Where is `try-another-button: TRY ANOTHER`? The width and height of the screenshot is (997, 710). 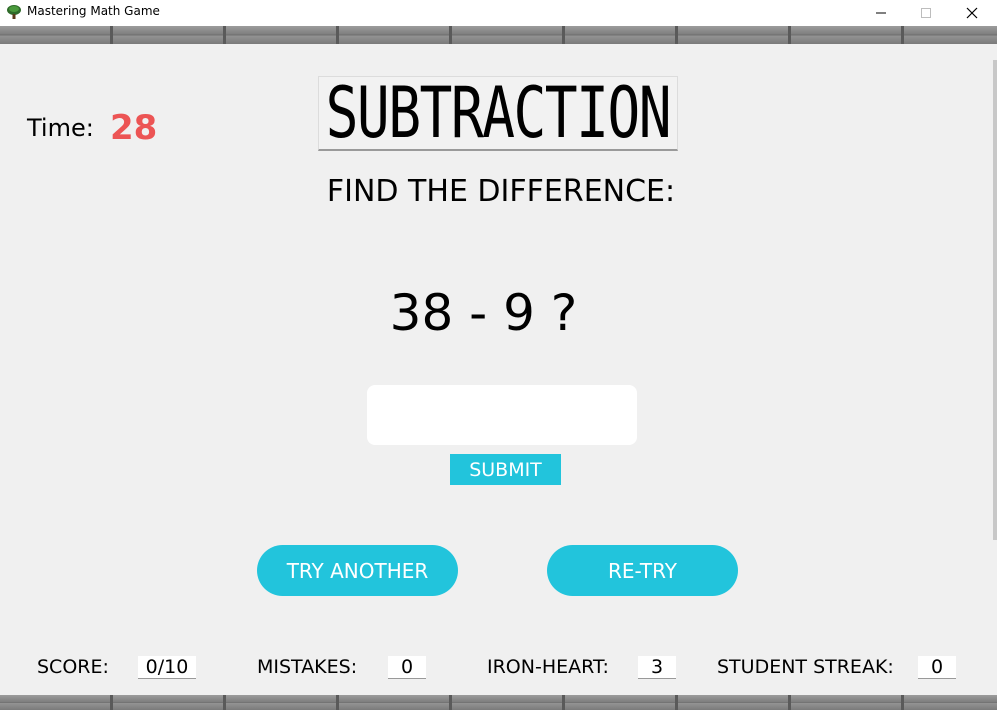 try-another-button: TRY ANOTHER is located at coordinates (357, 570).